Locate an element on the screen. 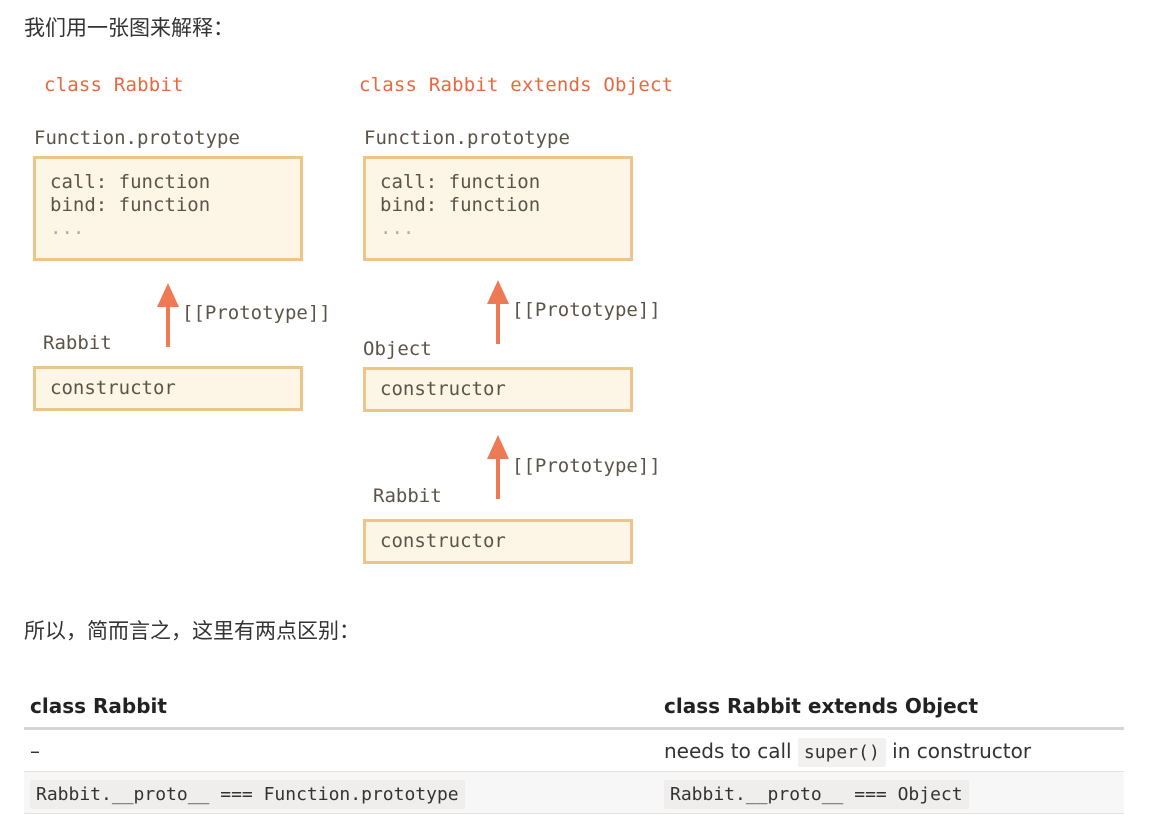  row1-right-suffix: in constructor is located at coordinates (962, 750).